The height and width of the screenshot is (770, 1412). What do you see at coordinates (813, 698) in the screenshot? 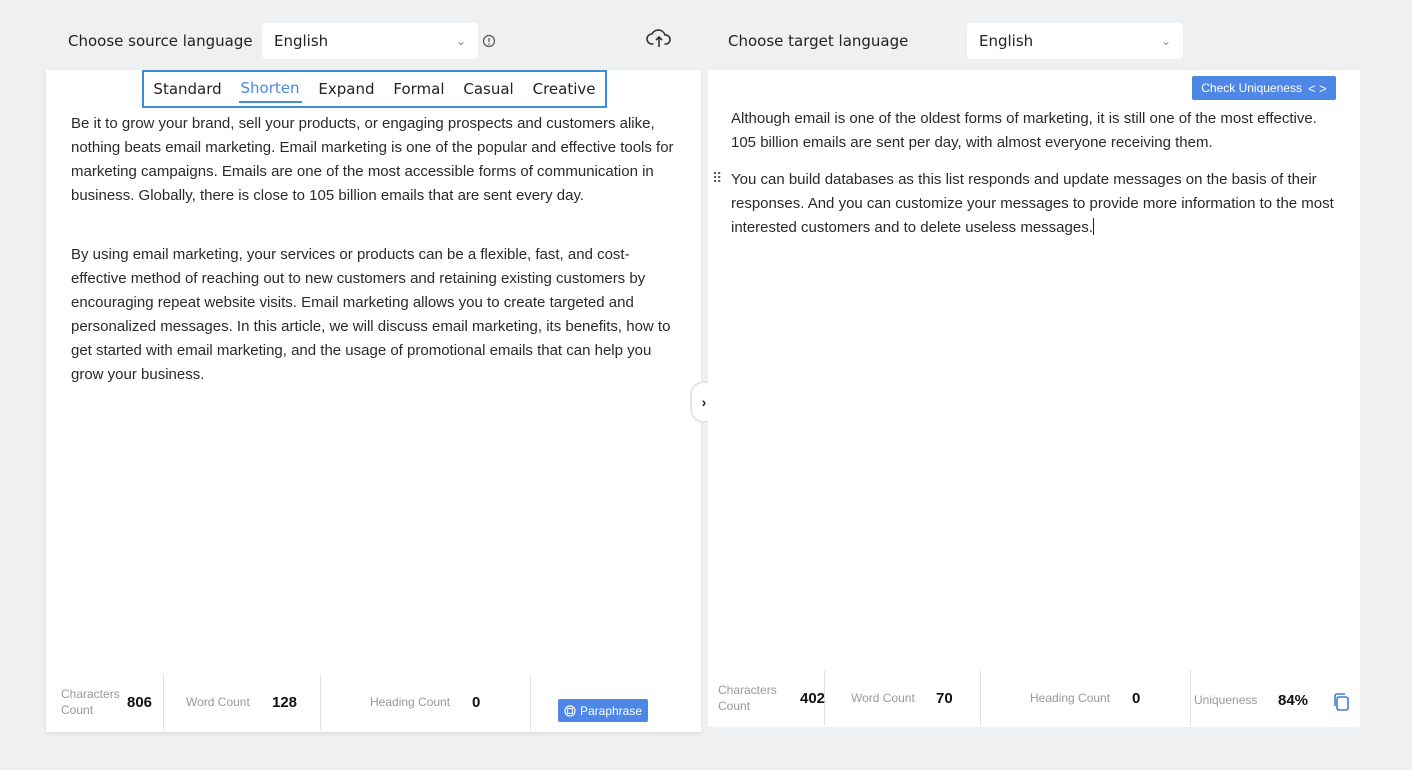
I see `chars-count-value: 402` at bounding box center [813, 698].